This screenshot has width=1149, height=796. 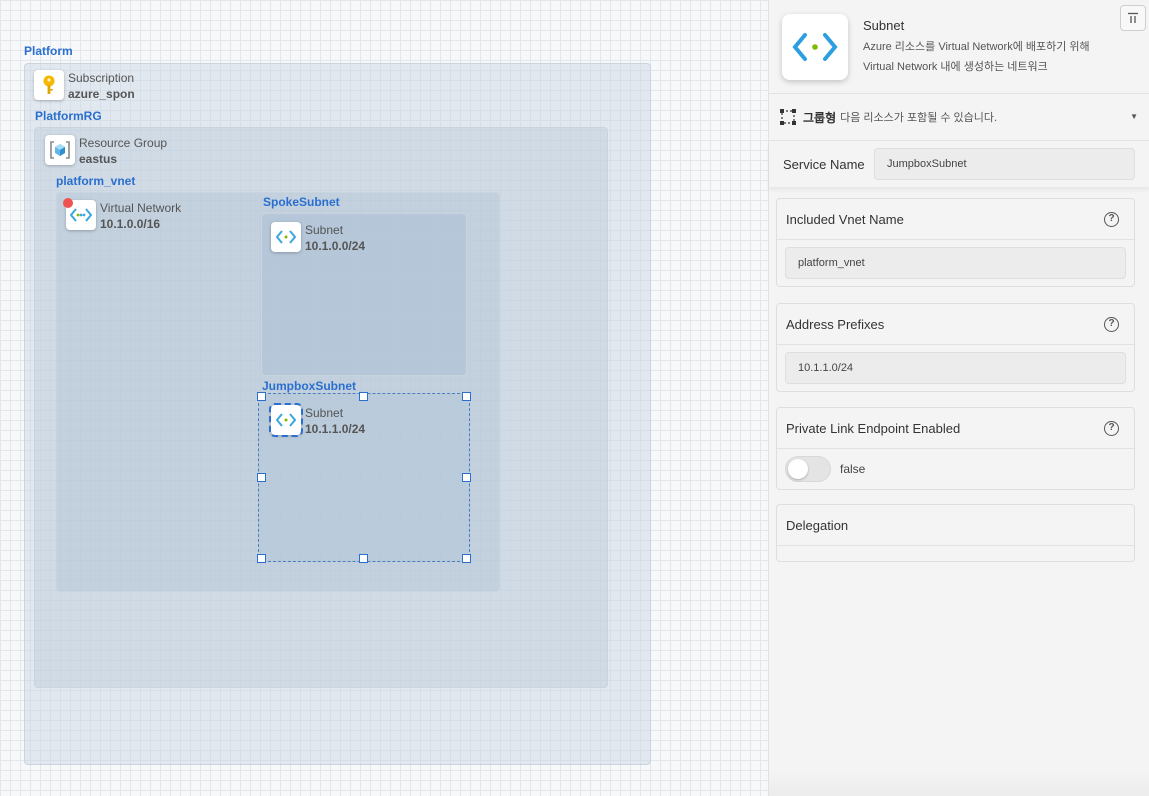 I want to click on resource-group-node: Resource Group eastus, so click(x=106, y=151).